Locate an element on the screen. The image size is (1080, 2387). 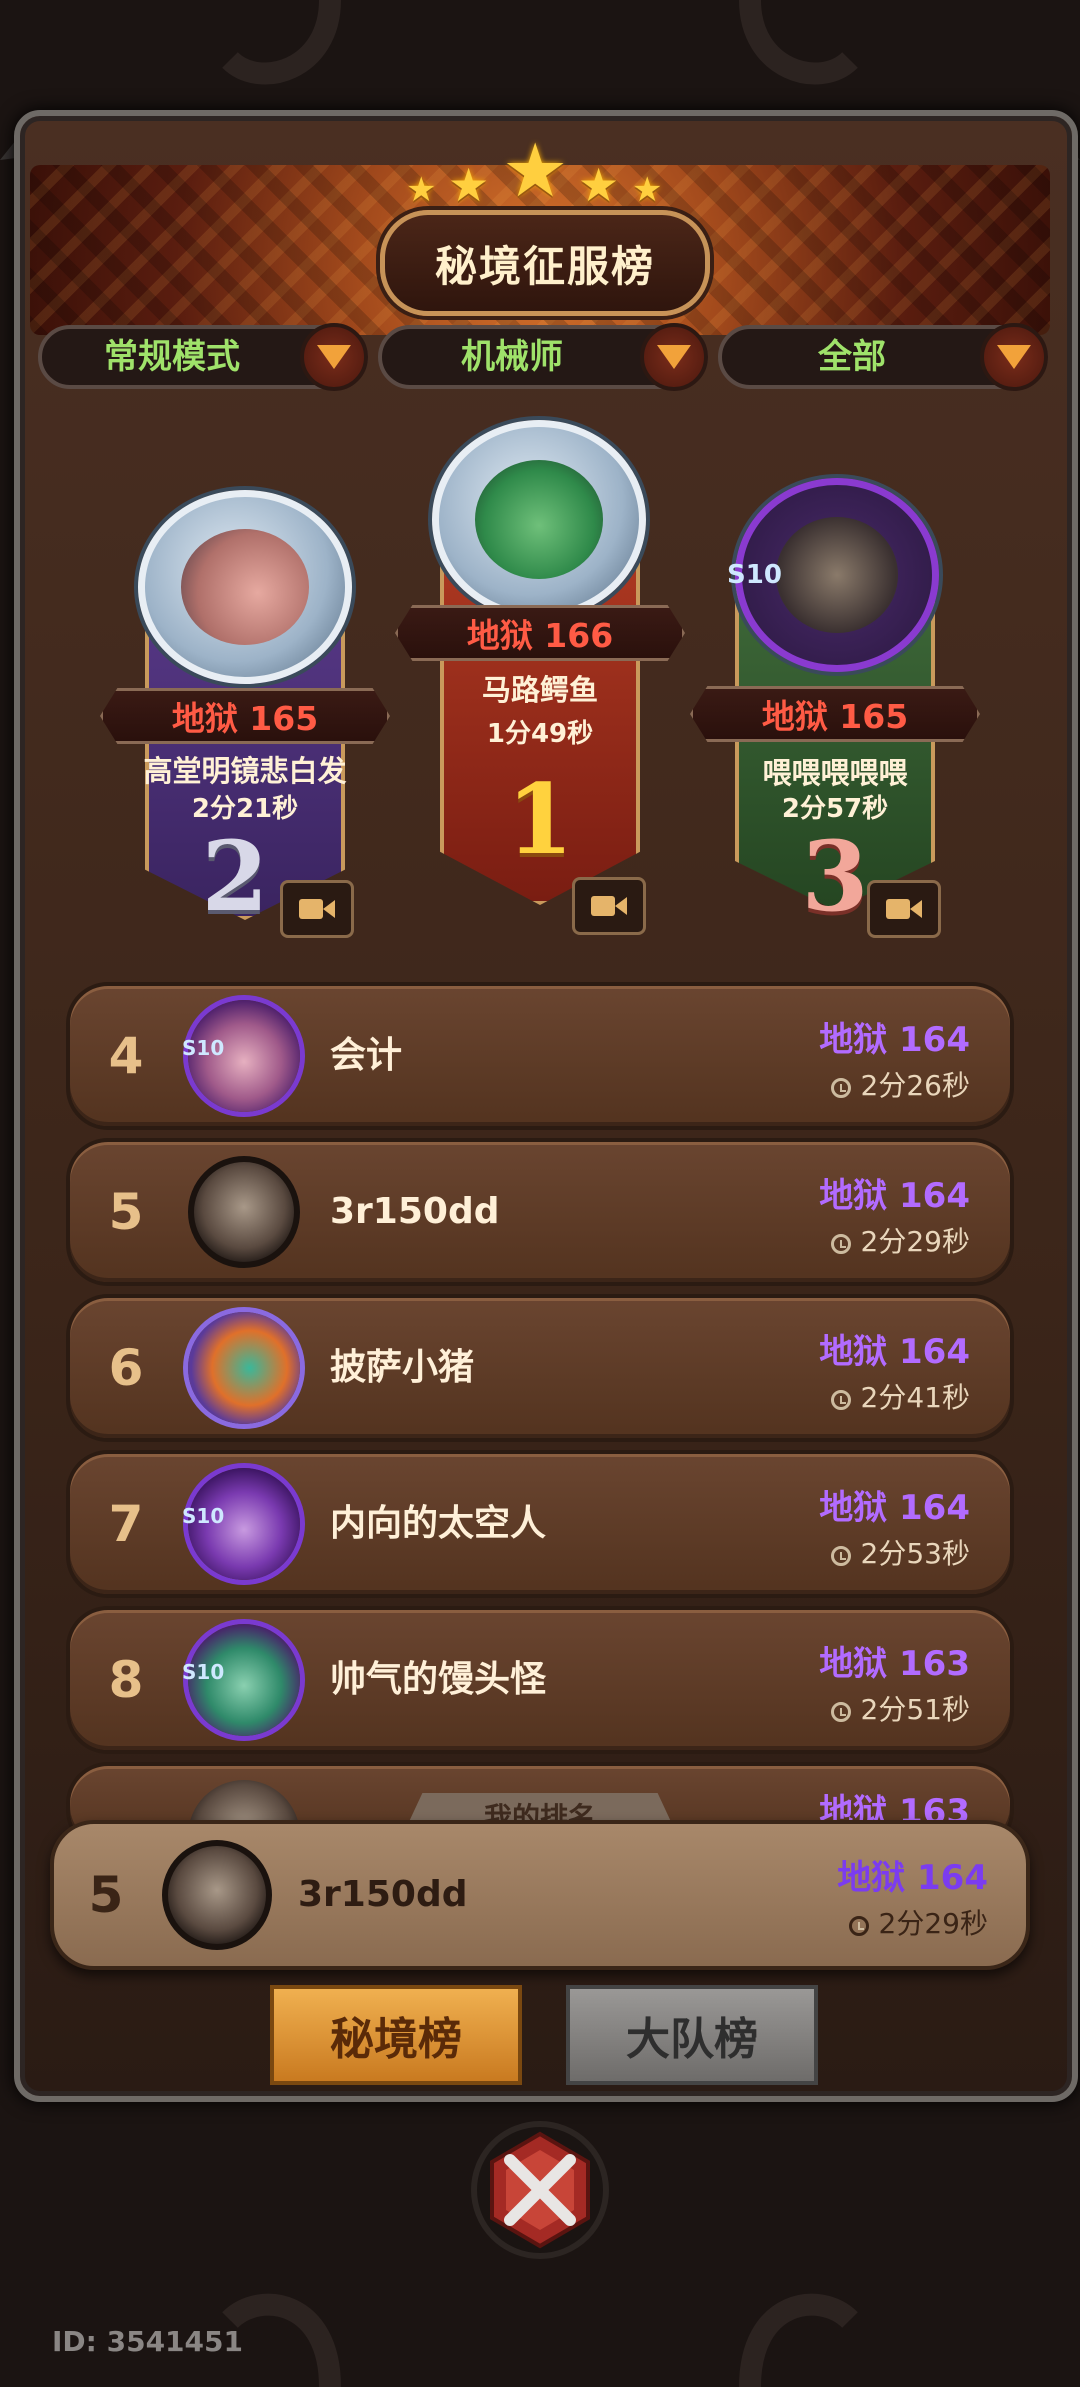
podium-rank-3: S10 地狱 165 喂喂喂喂喂 2分57秒 3 is located at coordinates (835, 705).